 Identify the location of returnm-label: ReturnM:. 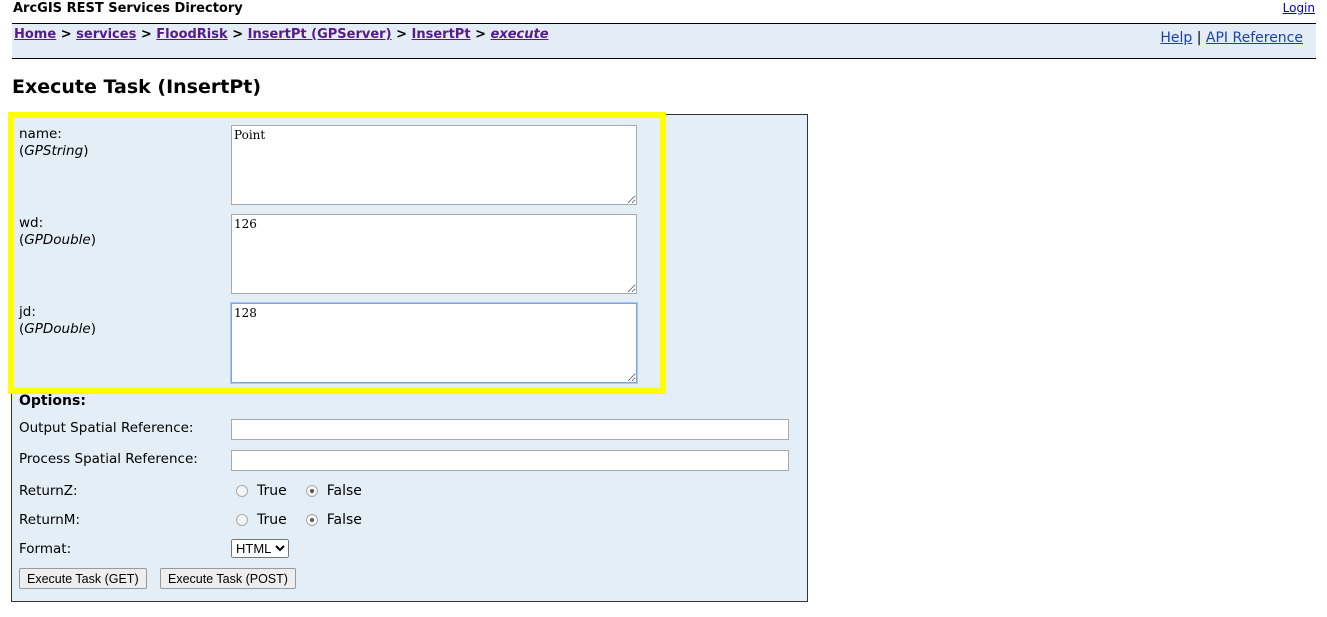
(49, 520).